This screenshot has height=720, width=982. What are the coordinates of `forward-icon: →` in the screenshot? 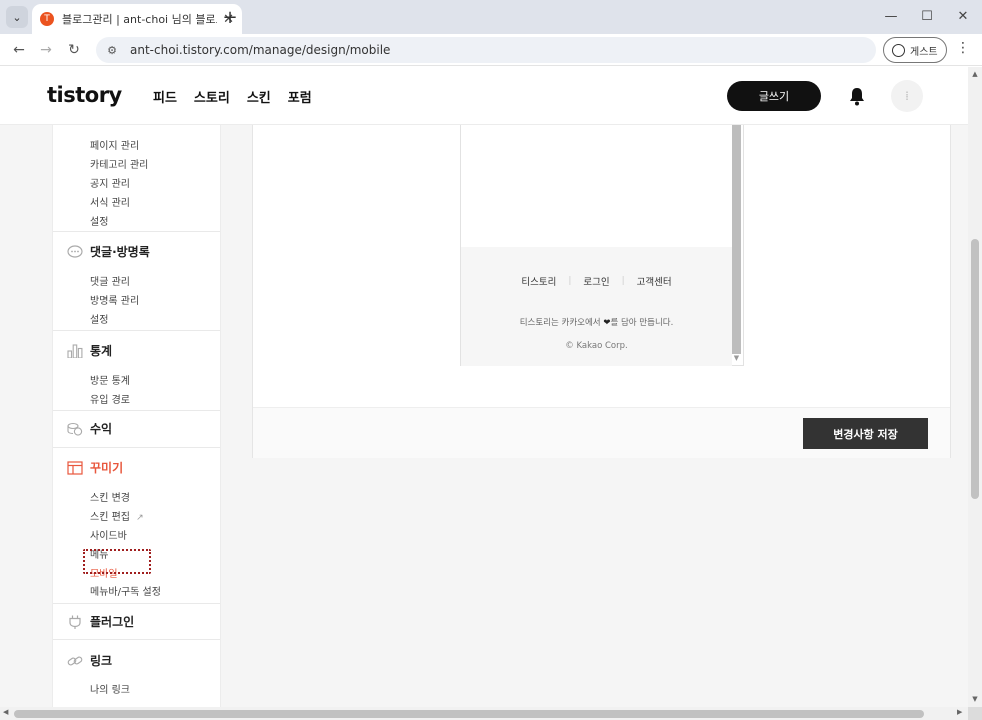 It's located at (46, 50).